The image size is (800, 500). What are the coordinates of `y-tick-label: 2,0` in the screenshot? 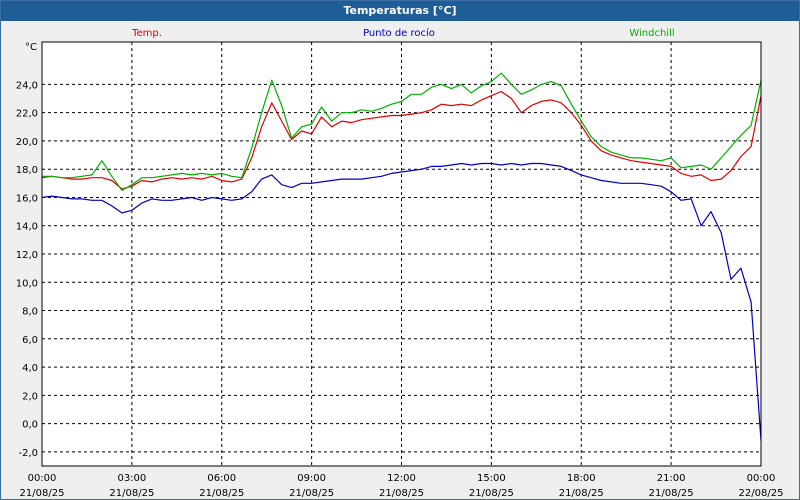 It's located at (30, 396).